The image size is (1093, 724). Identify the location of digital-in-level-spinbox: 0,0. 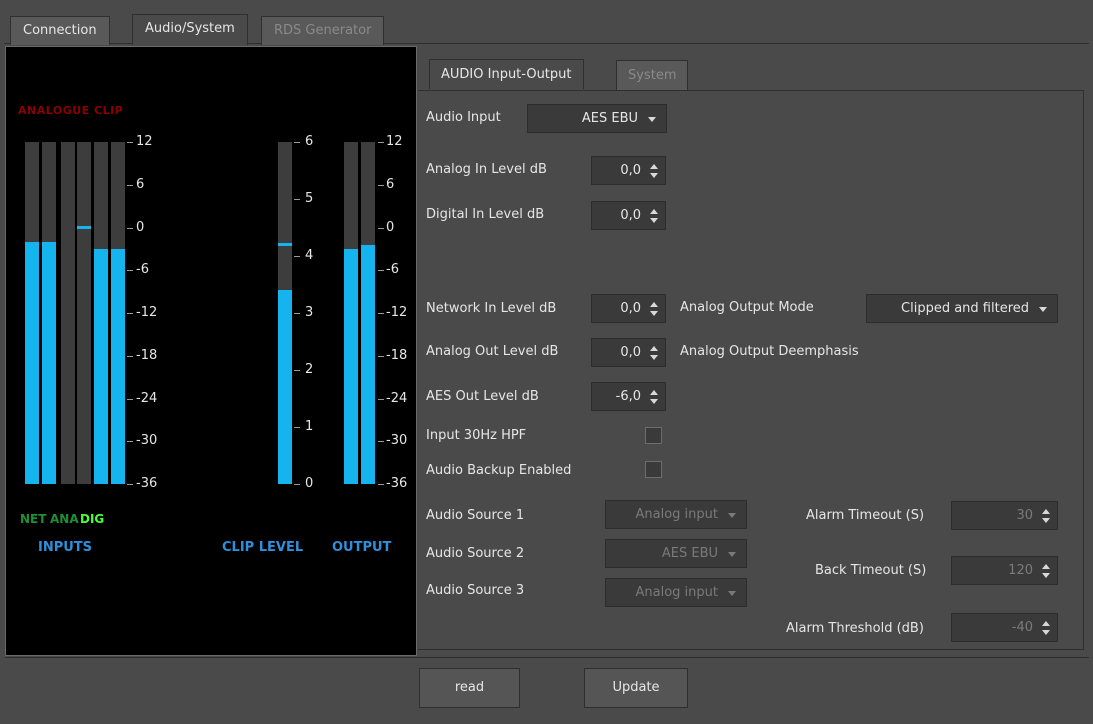
(628, 215).